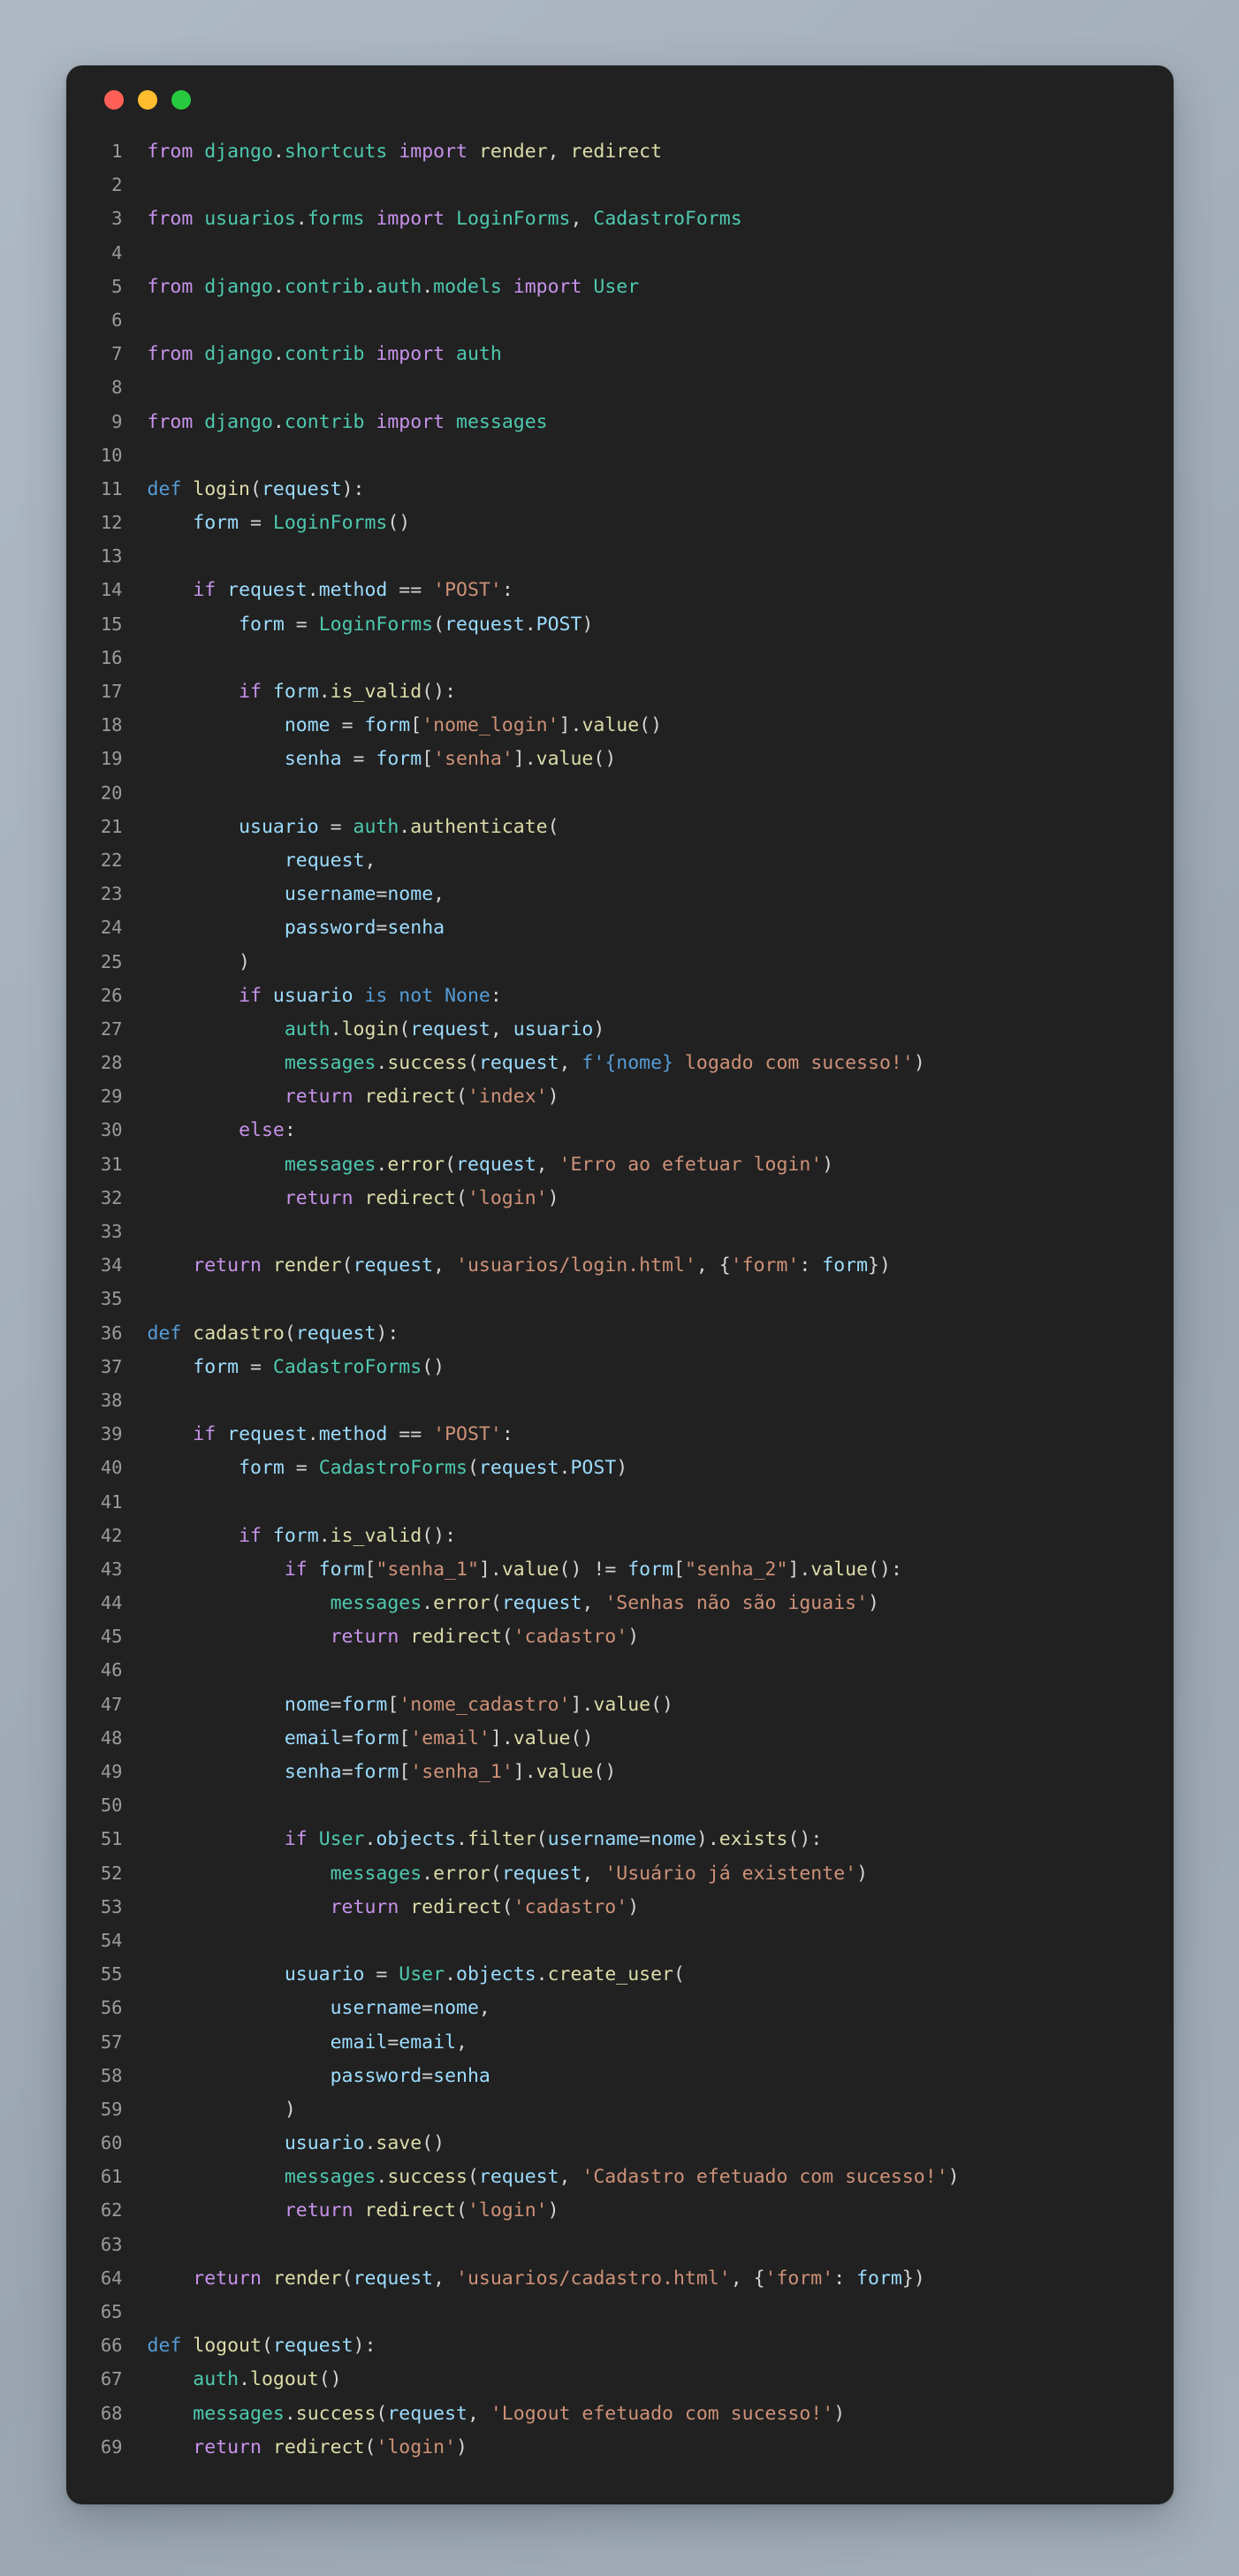 The width and height of the screenshot is (1239, 2576). What do you see at coordinates (604, 1704) in the screenshot?
I see `code-line: 47 nome=form['nome_cadastro'].value()` at bounding box center [604, 1704].